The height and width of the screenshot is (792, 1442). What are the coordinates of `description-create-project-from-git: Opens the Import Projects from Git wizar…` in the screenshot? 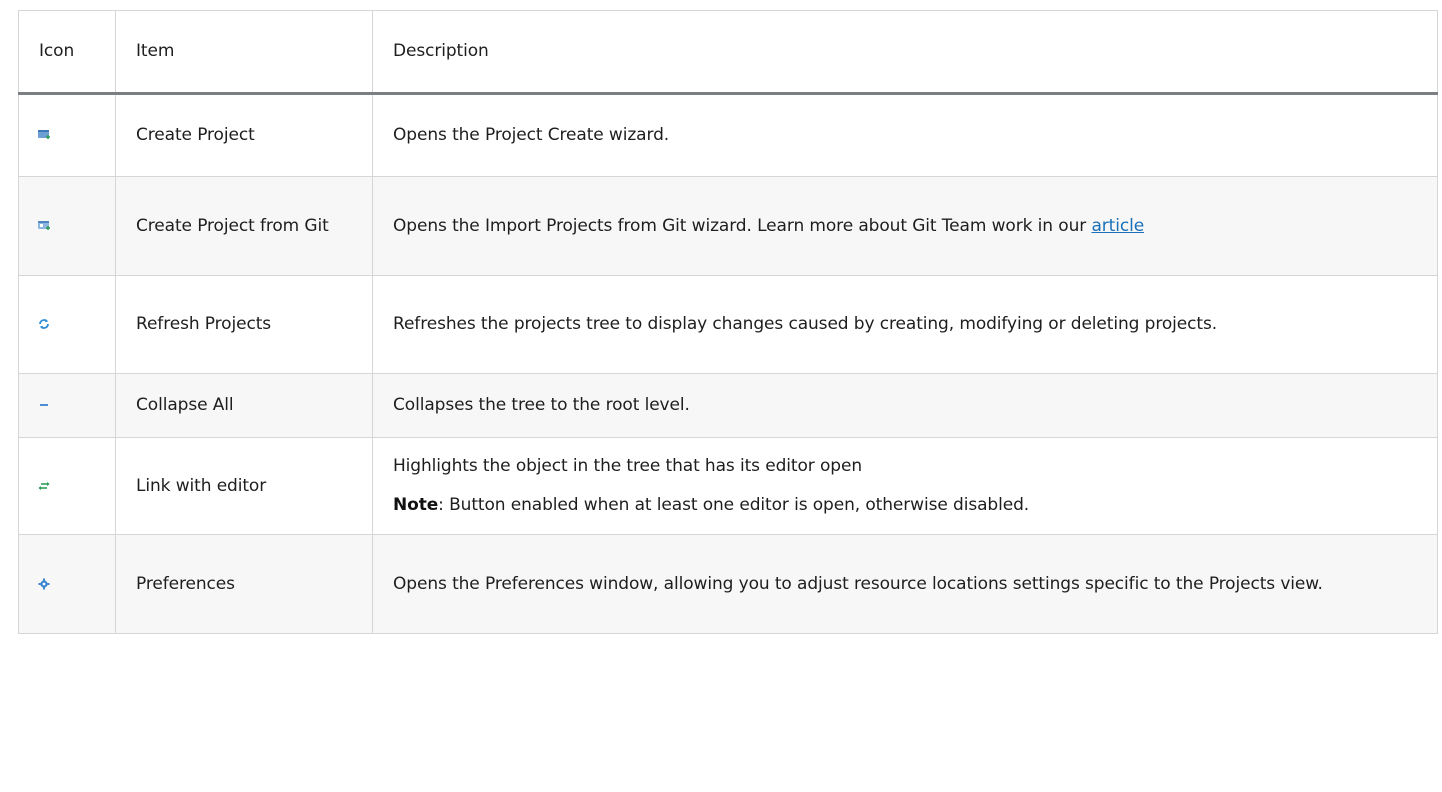 It's located at (905, 226).